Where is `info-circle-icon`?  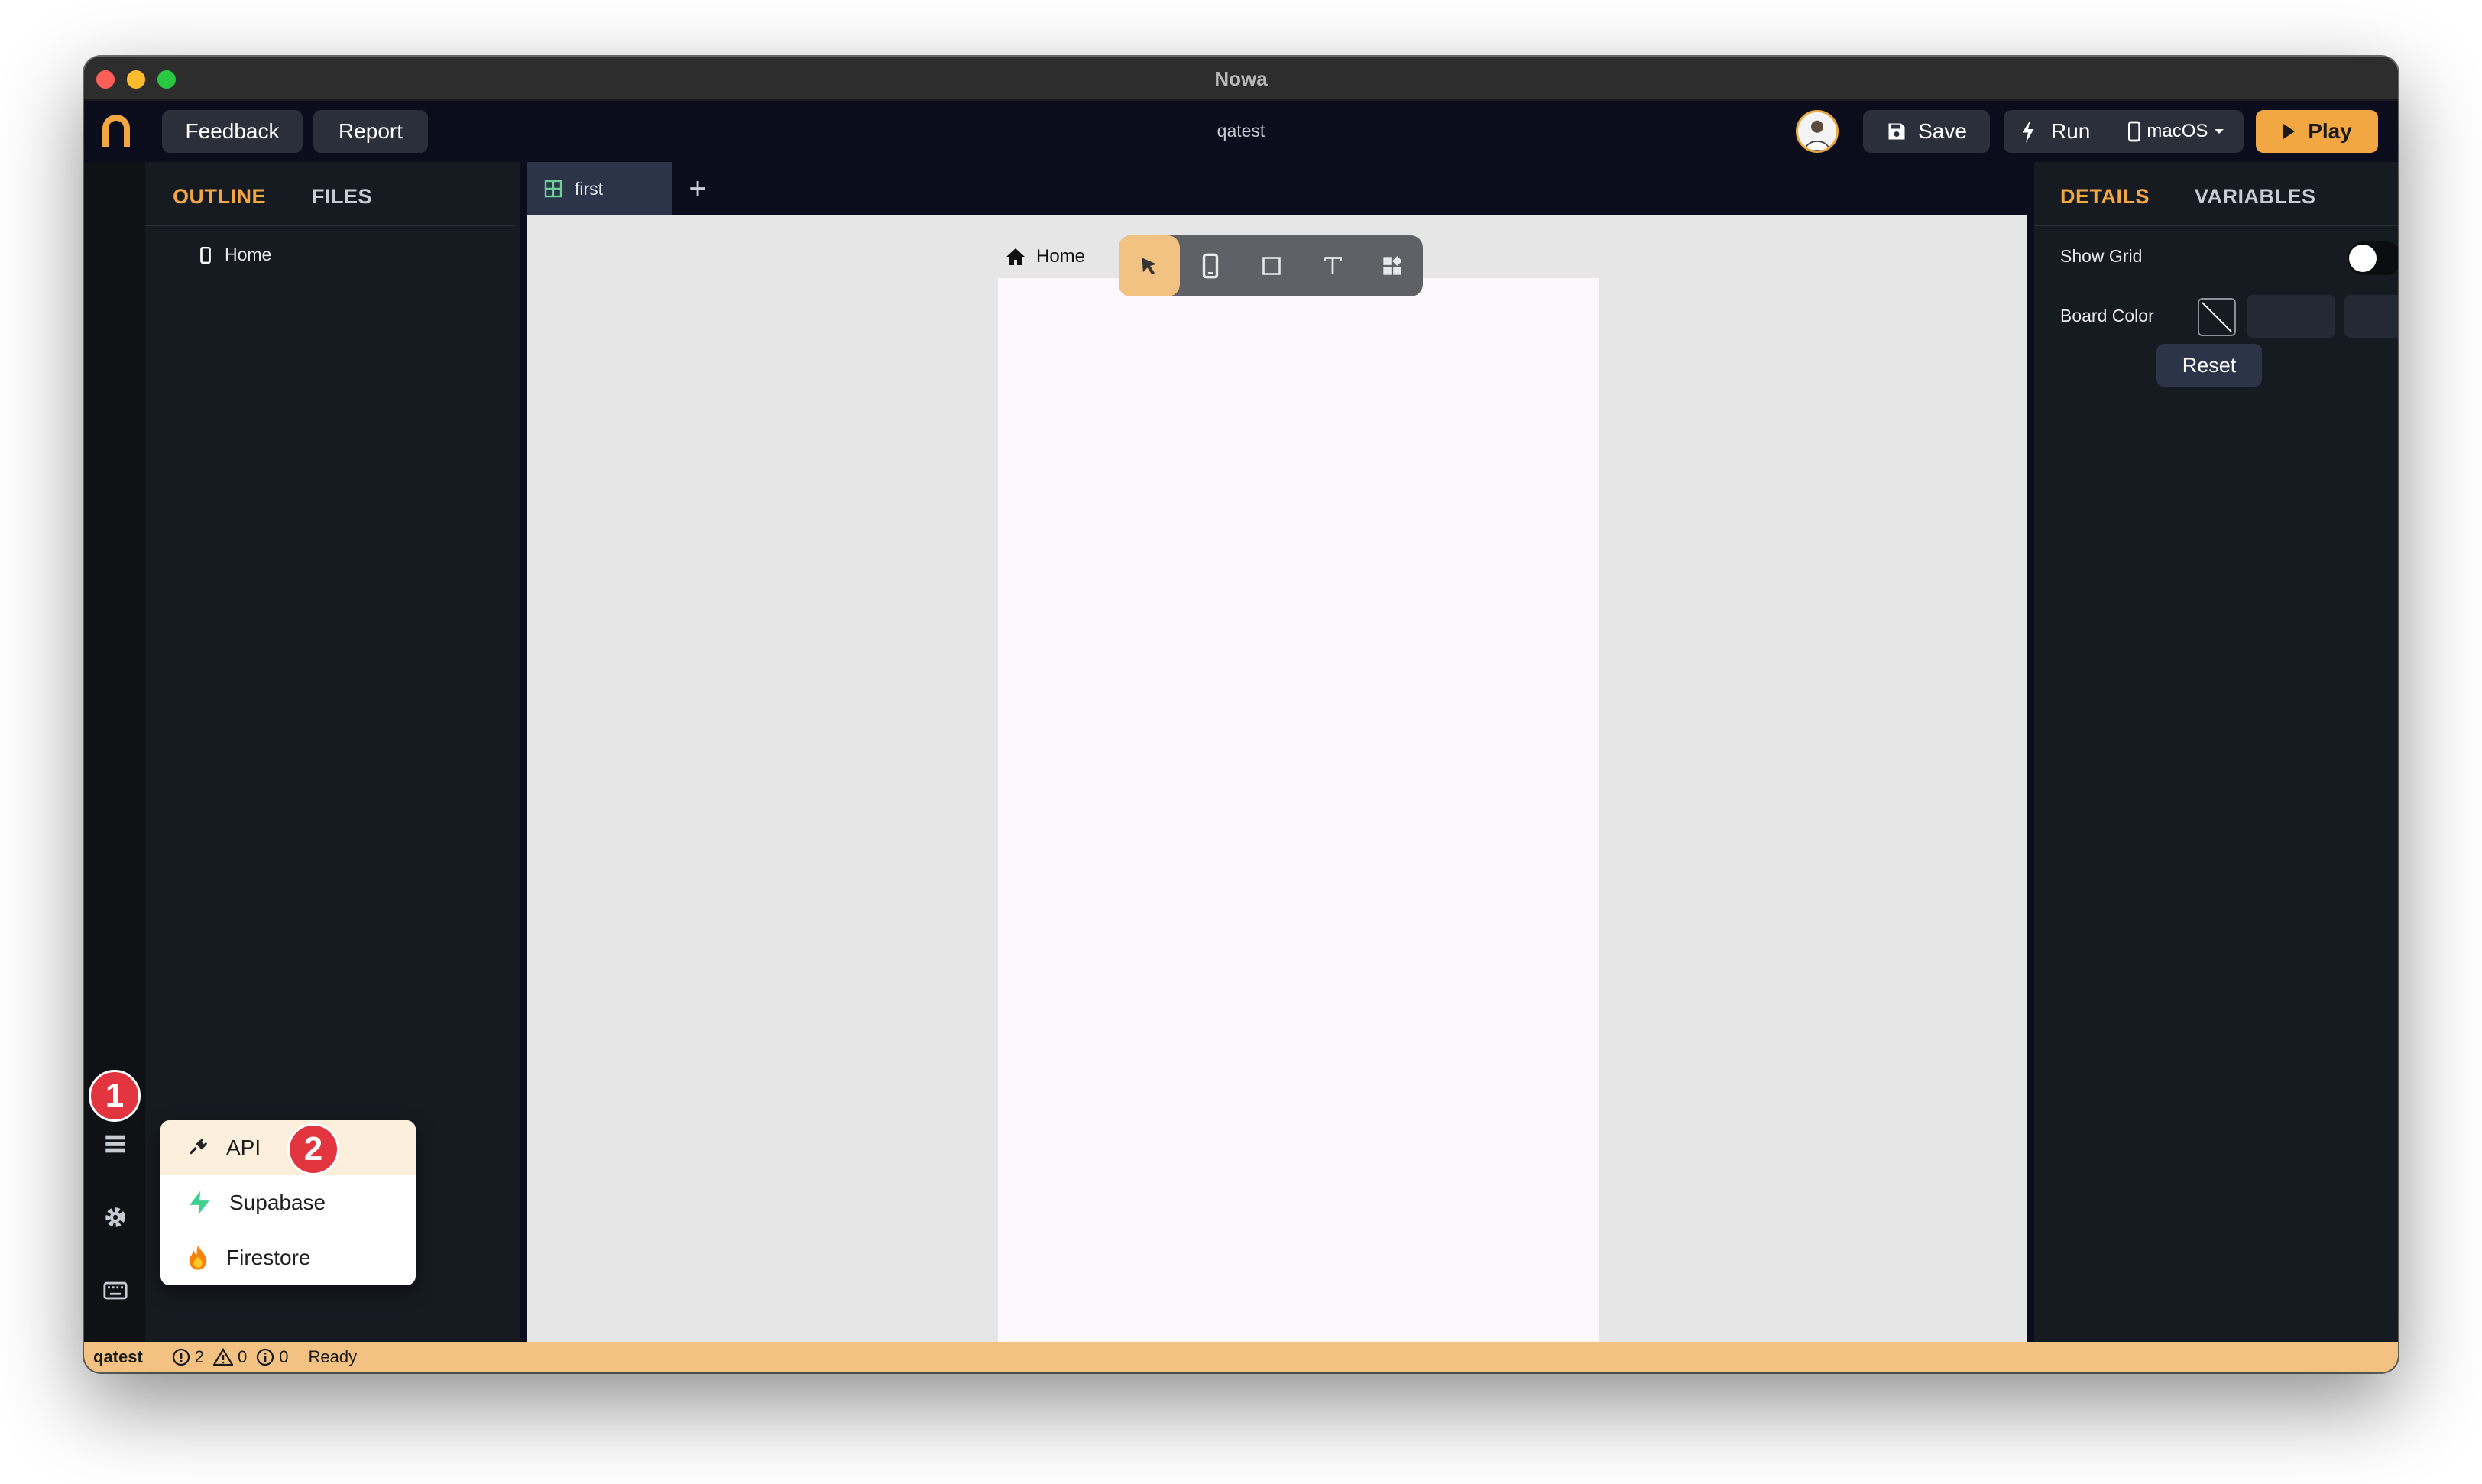 info-circle-icon is located at coordinates (265, 1357).